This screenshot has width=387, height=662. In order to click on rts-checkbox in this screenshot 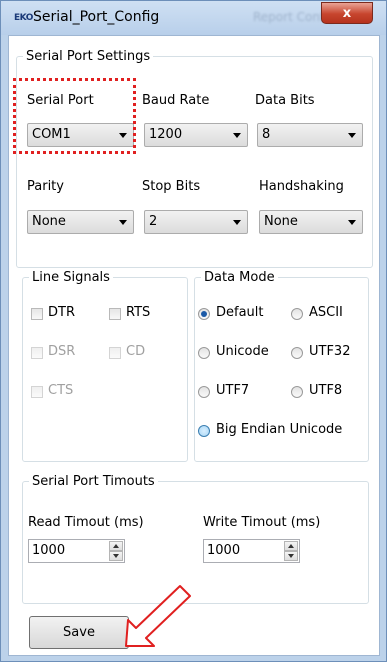, I will do `click(115, 314)`.